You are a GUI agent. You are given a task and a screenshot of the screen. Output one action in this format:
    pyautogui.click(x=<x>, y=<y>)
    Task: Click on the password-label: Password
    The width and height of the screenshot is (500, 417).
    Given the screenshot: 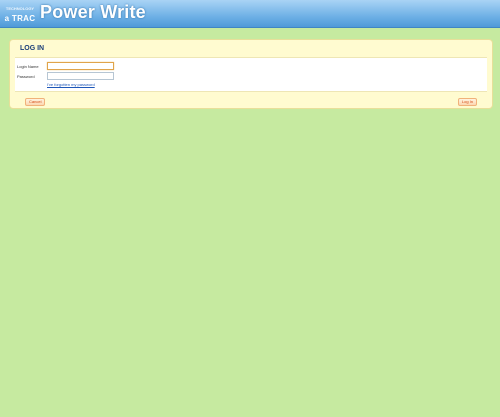 What is the action you would take?
    pyautogui.click(x=26, y=76)
    